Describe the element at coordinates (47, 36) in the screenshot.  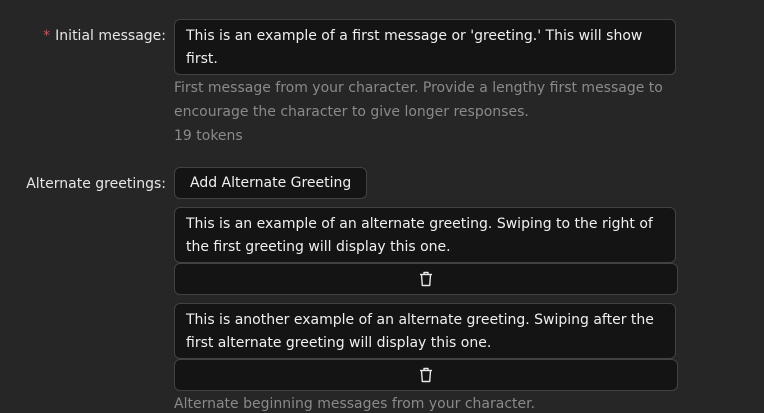
I see `required-asterisk: *` at that location.